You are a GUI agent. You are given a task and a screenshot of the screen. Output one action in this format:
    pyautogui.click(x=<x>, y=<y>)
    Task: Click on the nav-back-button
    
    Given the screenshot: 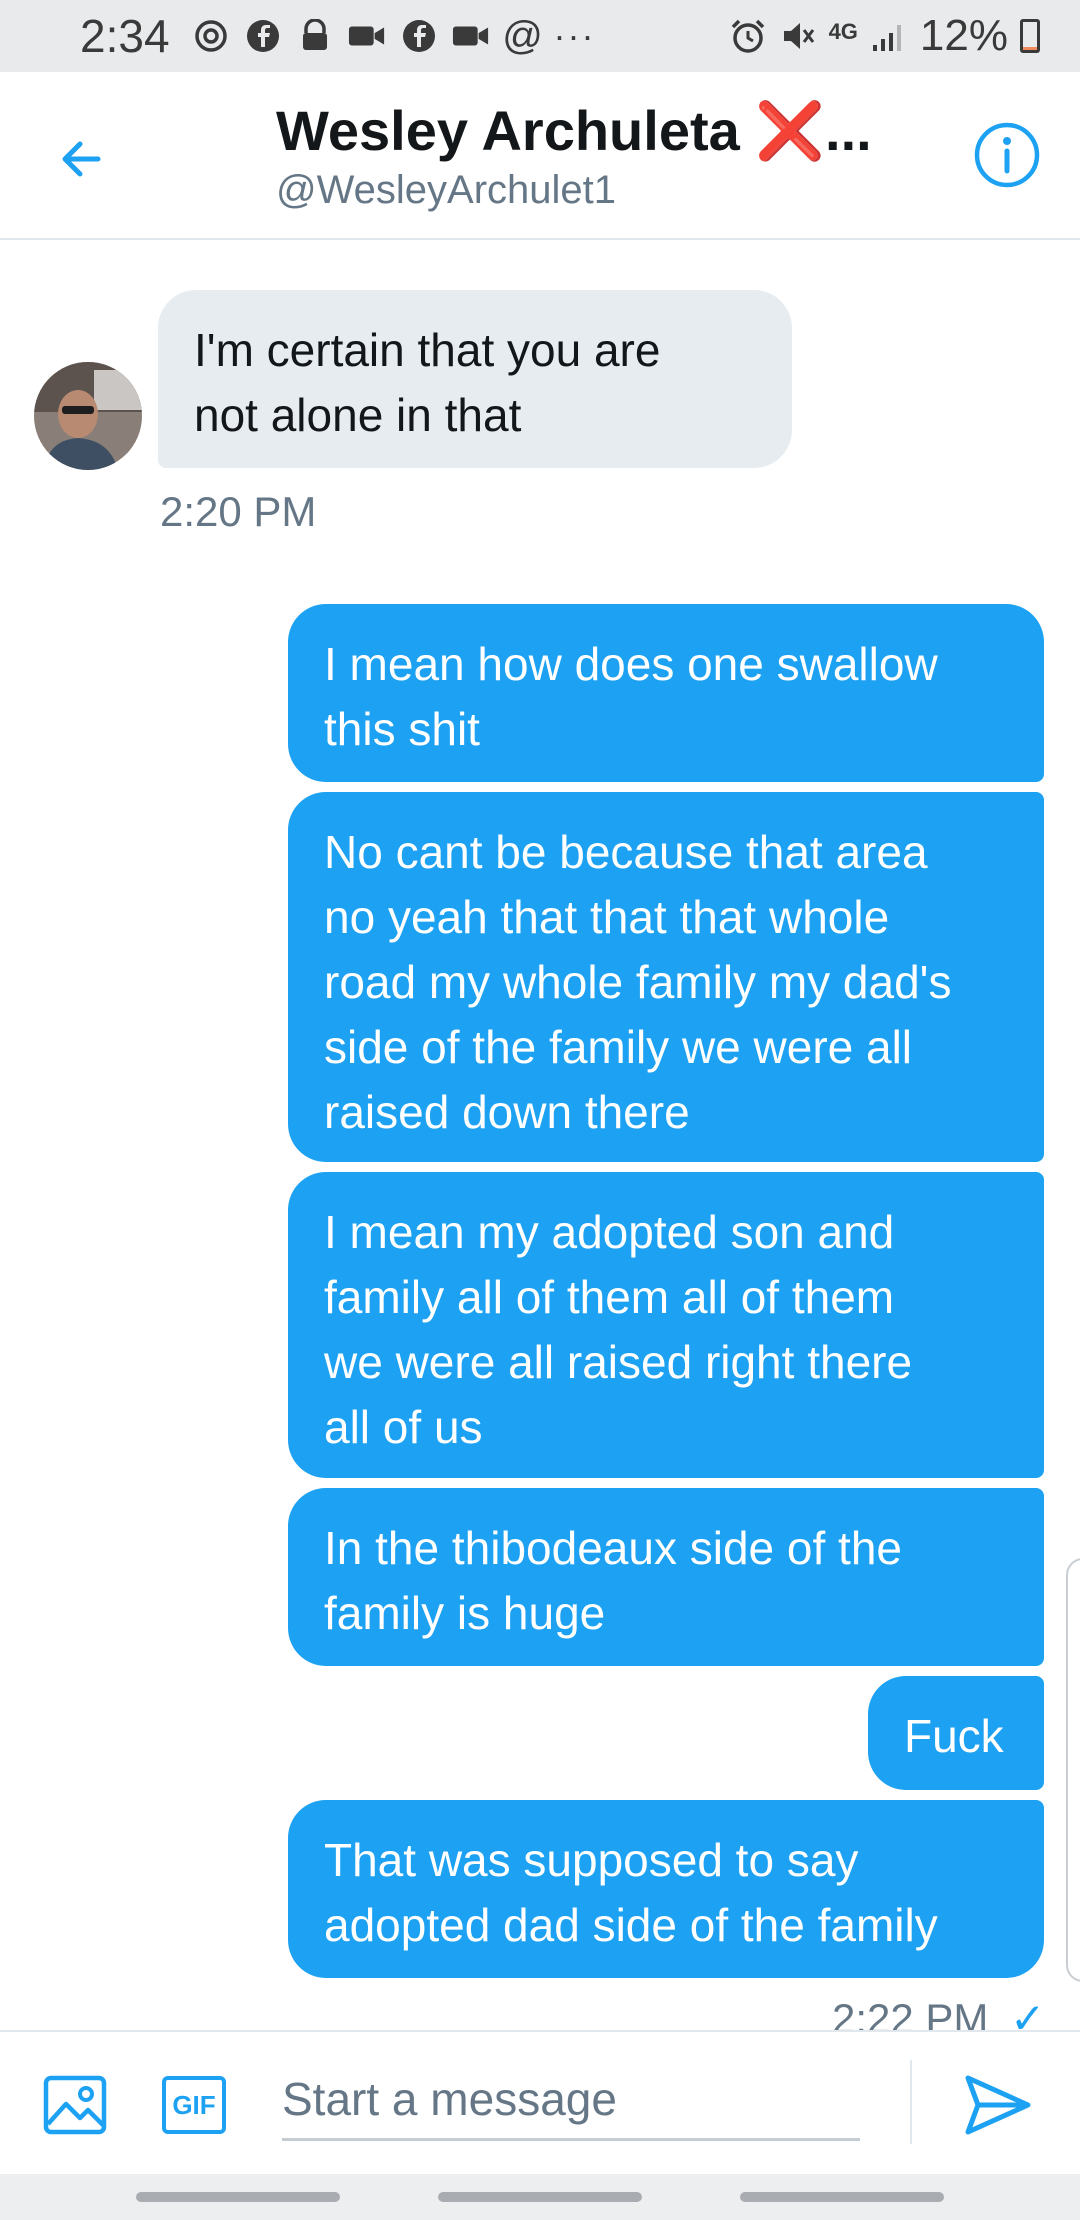 What is the action you would take?
    pyautogui.click(x=842, y=2197)
    